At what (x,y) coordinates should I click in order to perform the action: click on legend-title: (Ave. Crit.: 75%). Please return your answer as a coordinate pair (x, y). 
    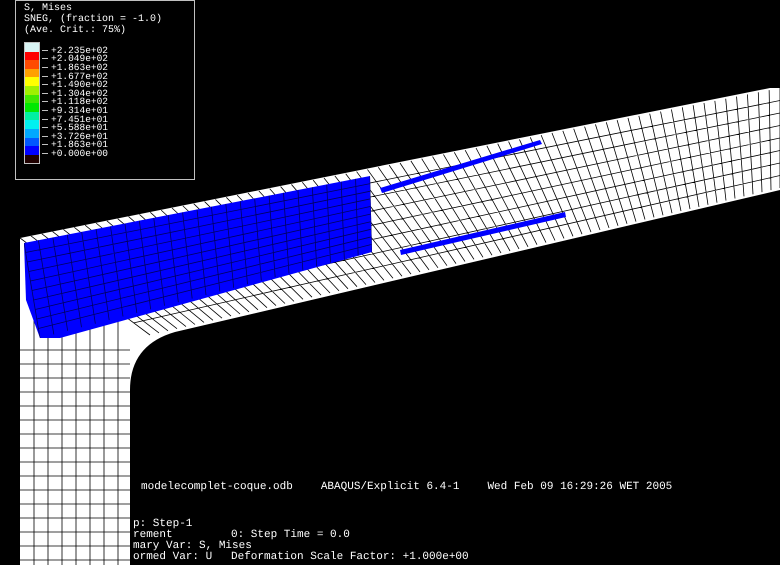
    Looking at the image, I should click on (76, 30).